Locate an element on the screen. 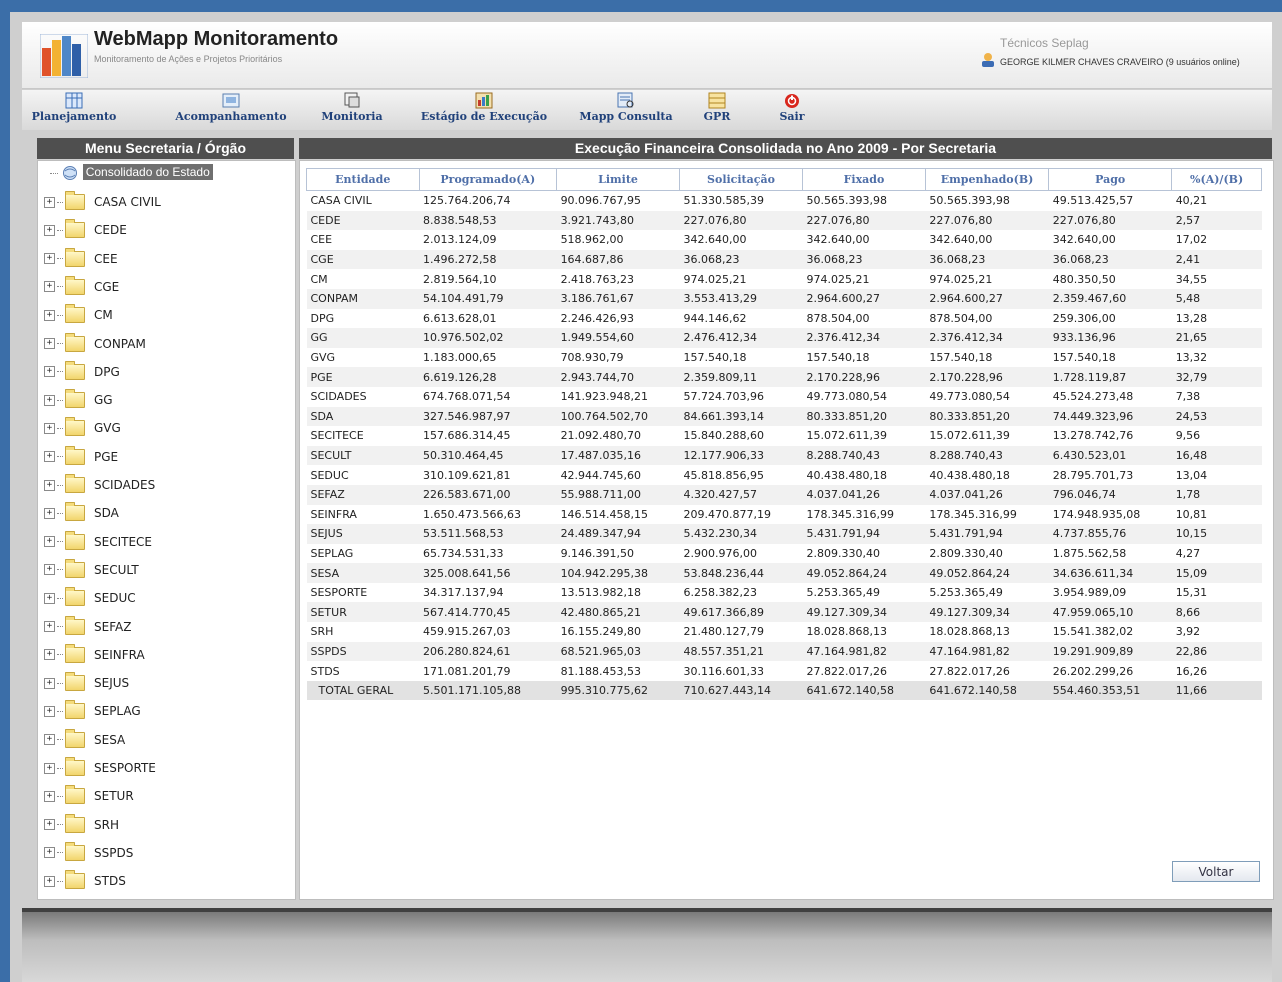 The width and height of the screenshot is (1282, 982). sidebar-item: + GVG is located at coordinates (82, 428).